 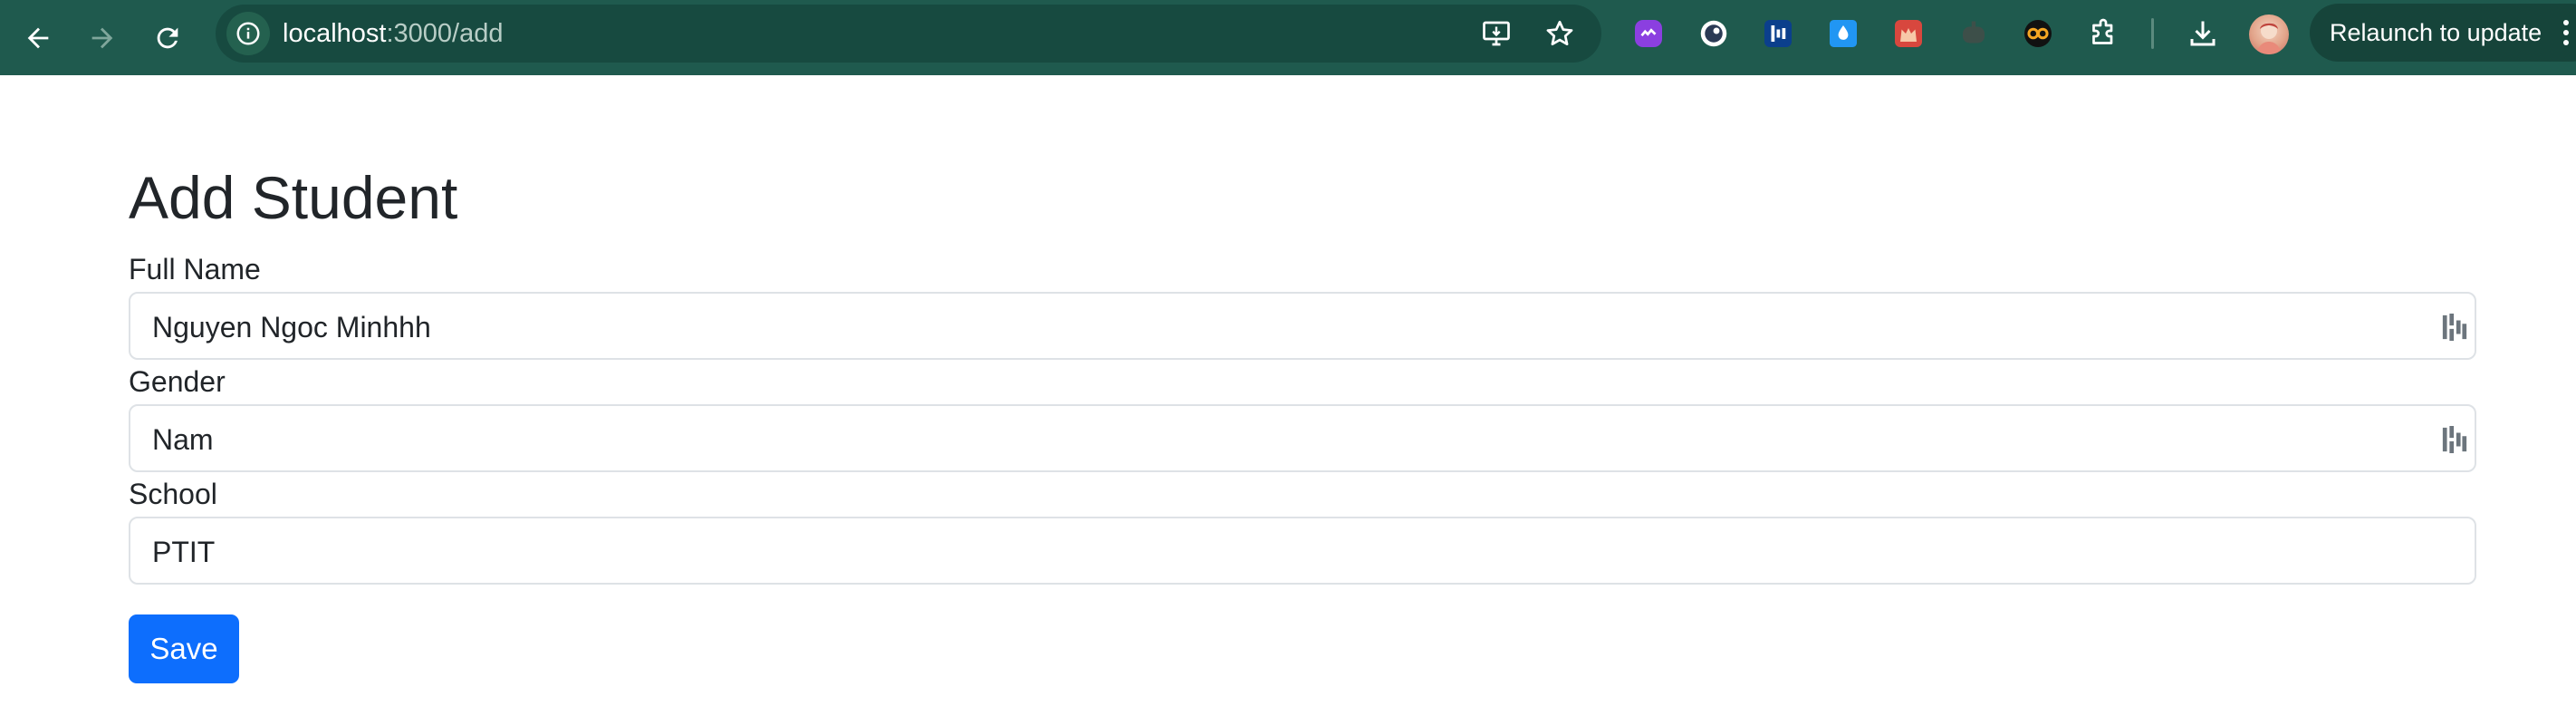 What do you see at coordinates (1302, 438) in the screenshot?
I see `gender-input: Nam` at bounding box center [1302, 438].